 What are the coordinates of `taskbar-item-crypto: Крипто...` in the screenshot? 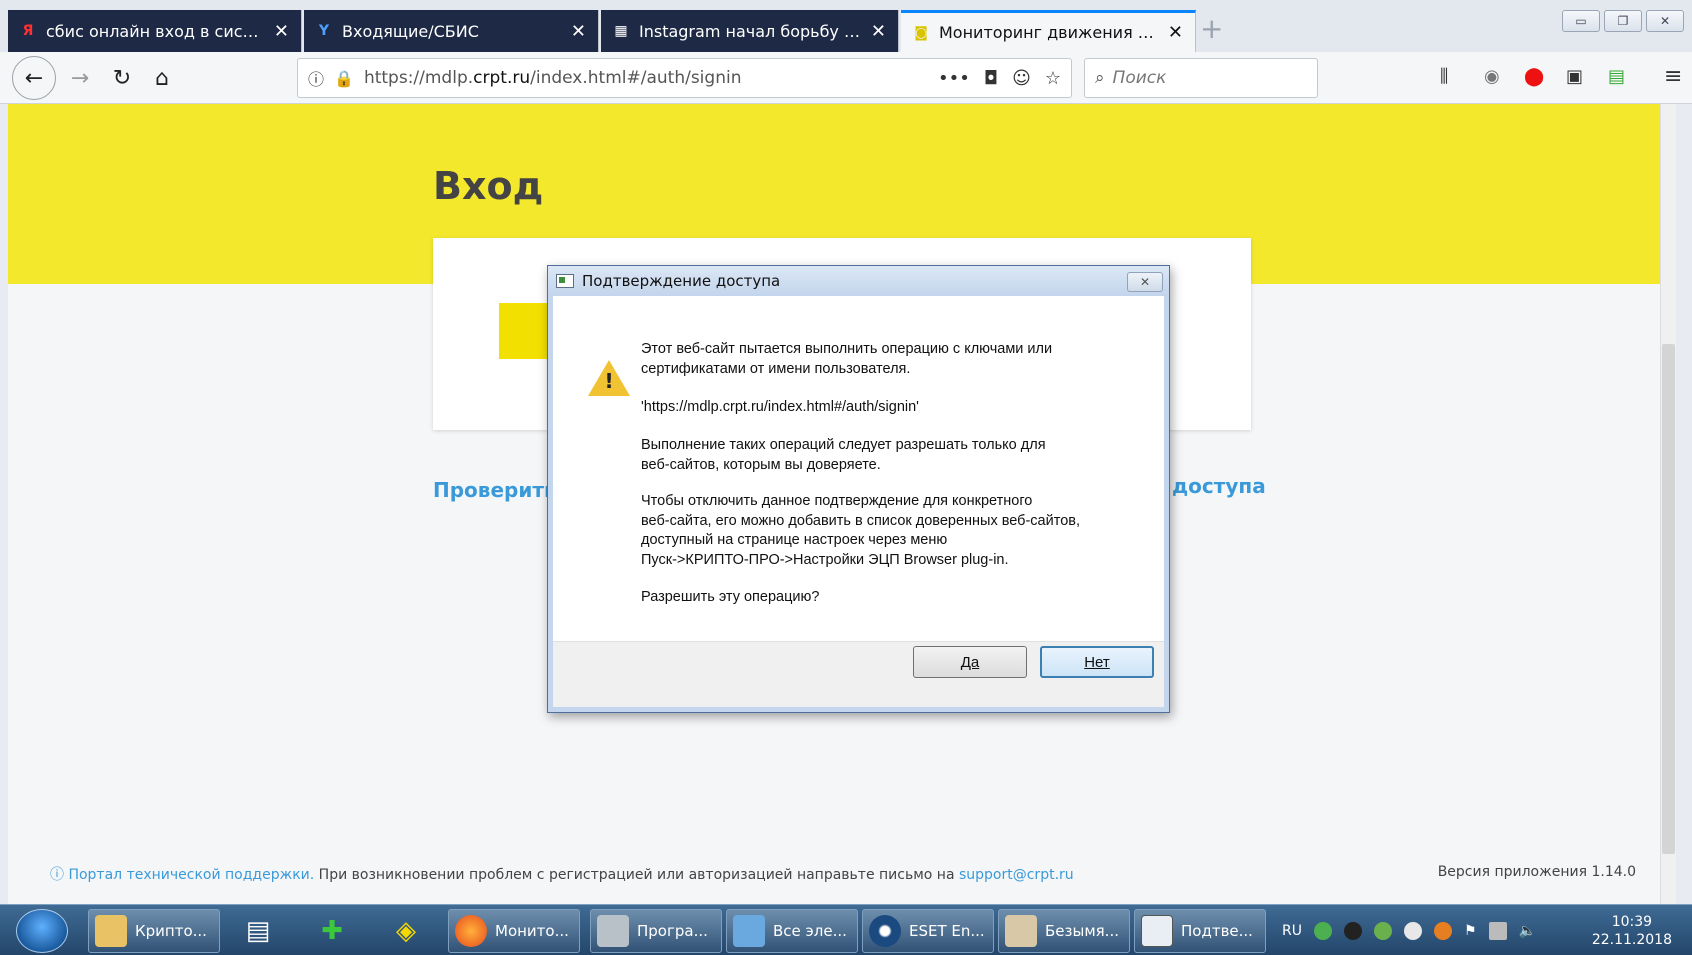 It's located at (154, 931).